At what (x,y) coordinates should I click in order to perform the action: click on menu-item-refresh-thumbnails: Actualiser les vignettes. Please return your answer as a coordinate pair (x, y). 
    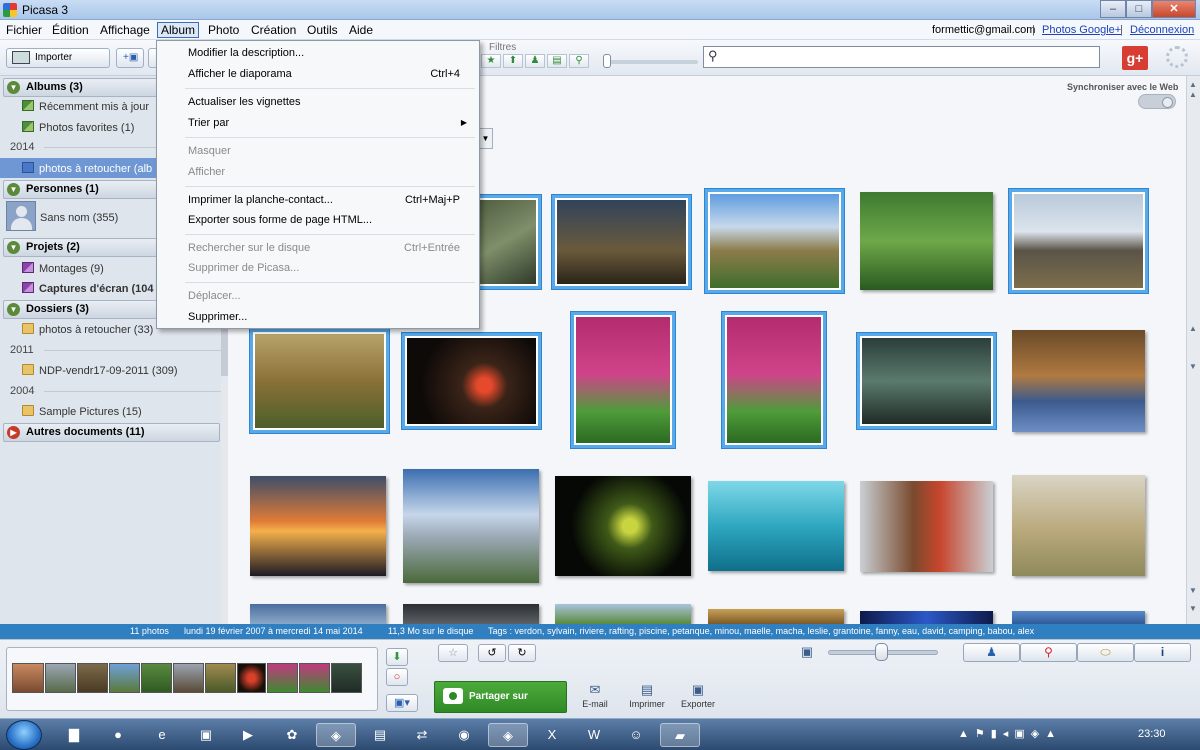
    Looking at the image, I should click on (244, 102).